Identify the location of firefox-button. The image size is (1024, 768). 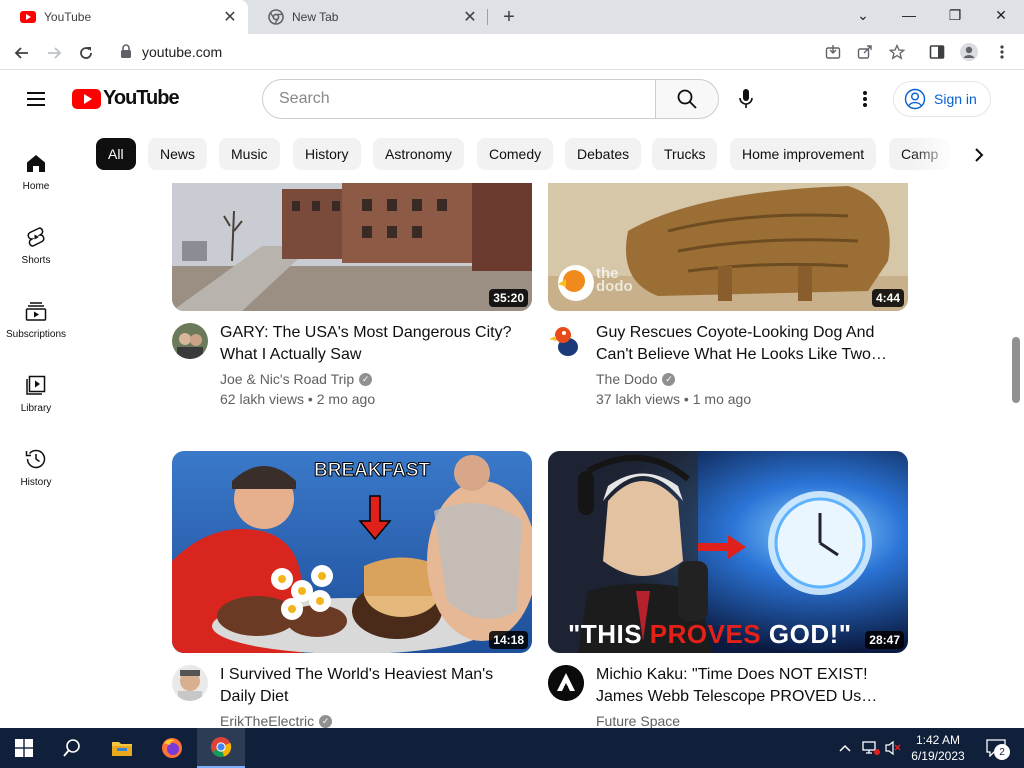
(172, 748).